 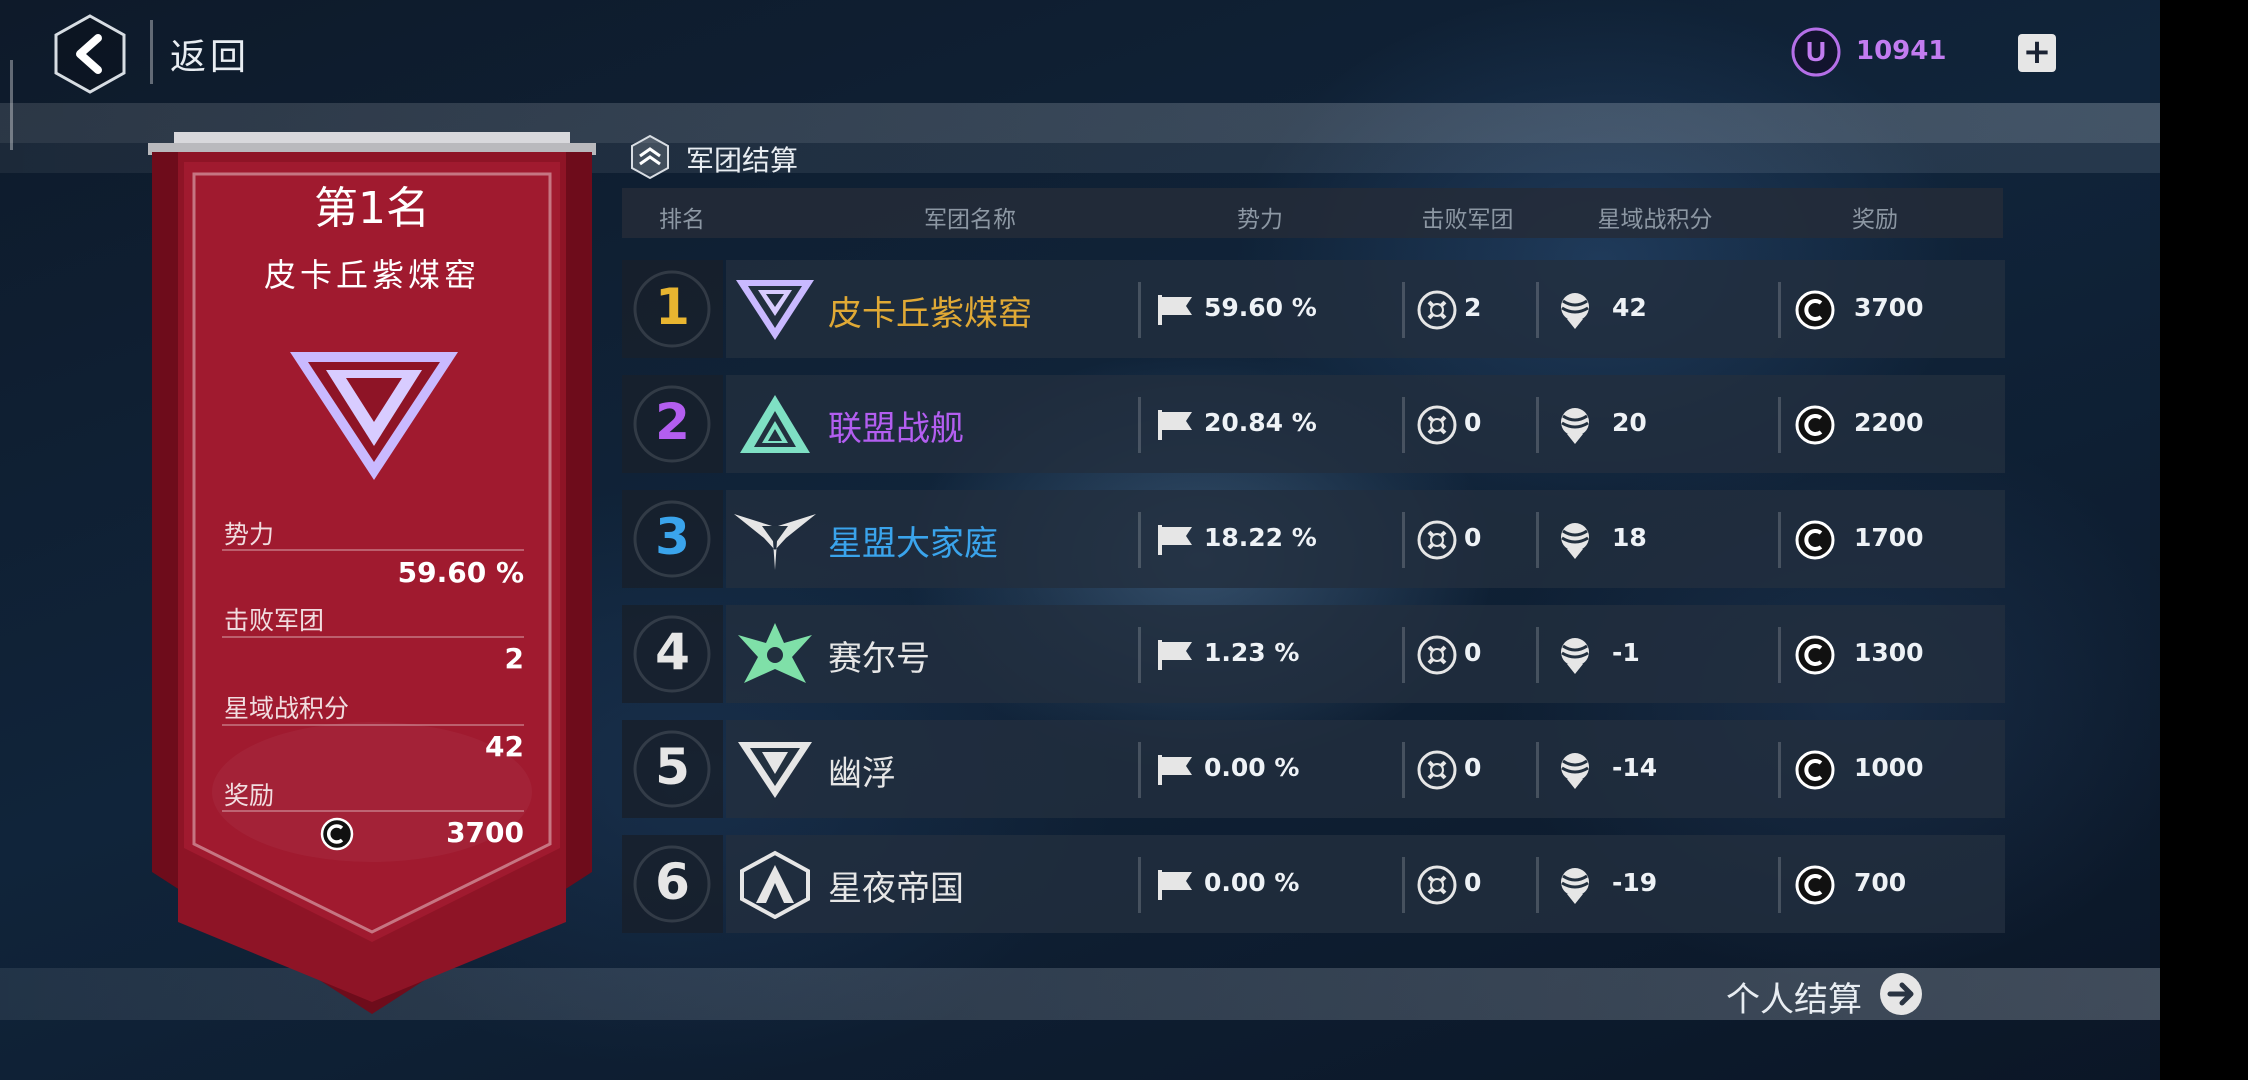 I want to click on power-value: 0.00 %, so click(x=1252, y=882).